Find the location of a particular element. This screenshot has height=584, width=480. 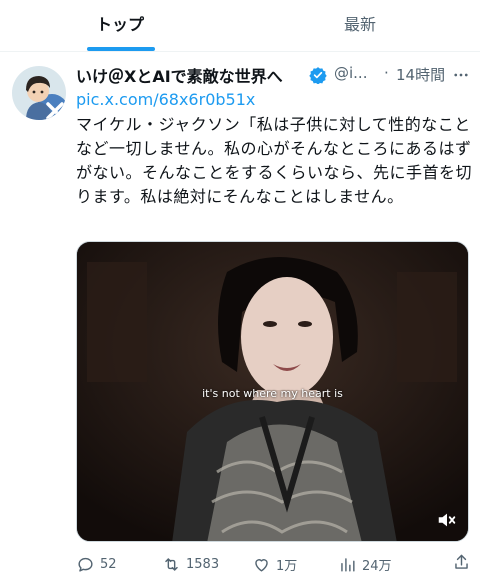

views-count: 24万 is located at coordinates (377, 566).